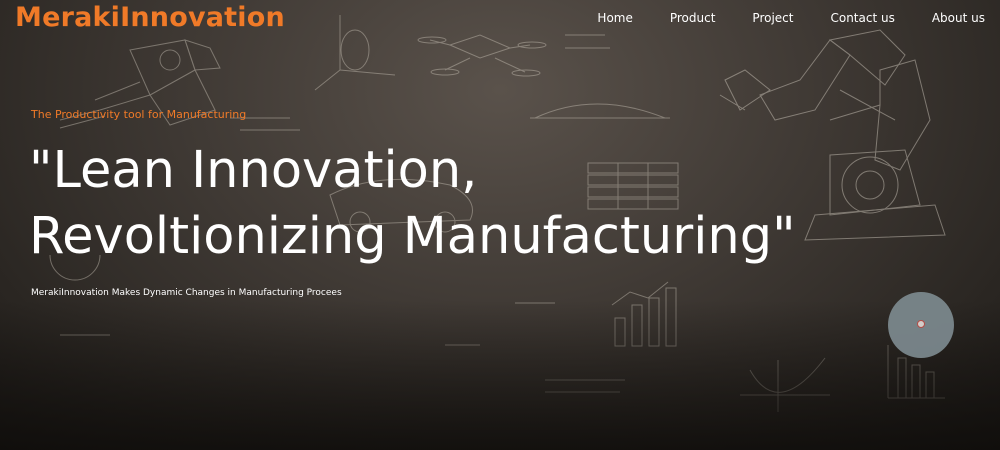  What do you see at coordinates (772, 18) in the screenshot?
I see `nav-project: Project` at bounding box center [772, 18].